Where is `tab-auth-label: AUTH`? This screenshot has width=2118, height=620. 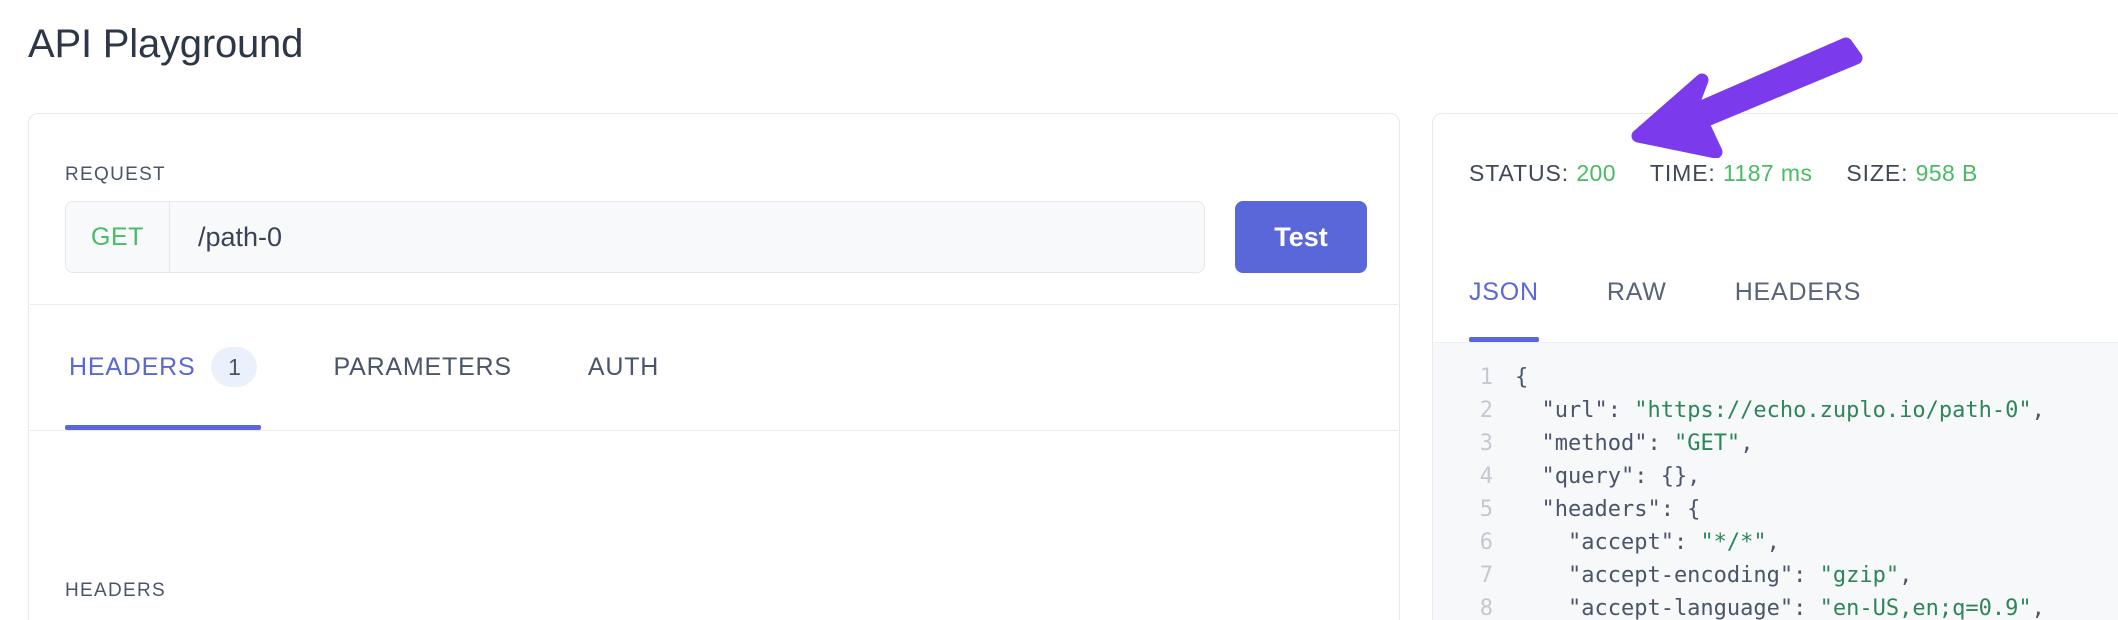 tab-auth-label: AUTH is located at coordinates (623, 366).